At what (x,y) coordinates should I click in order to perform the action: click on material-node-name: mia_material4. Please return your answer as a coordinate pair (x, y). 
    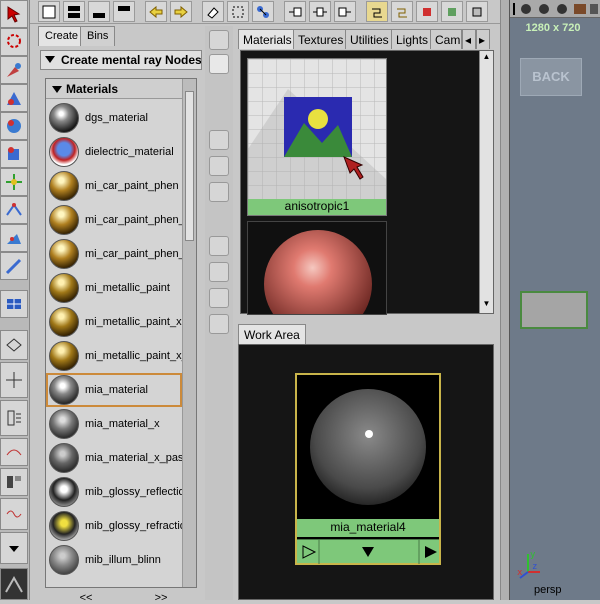
    Looking at the image, I should click on (368, 528).